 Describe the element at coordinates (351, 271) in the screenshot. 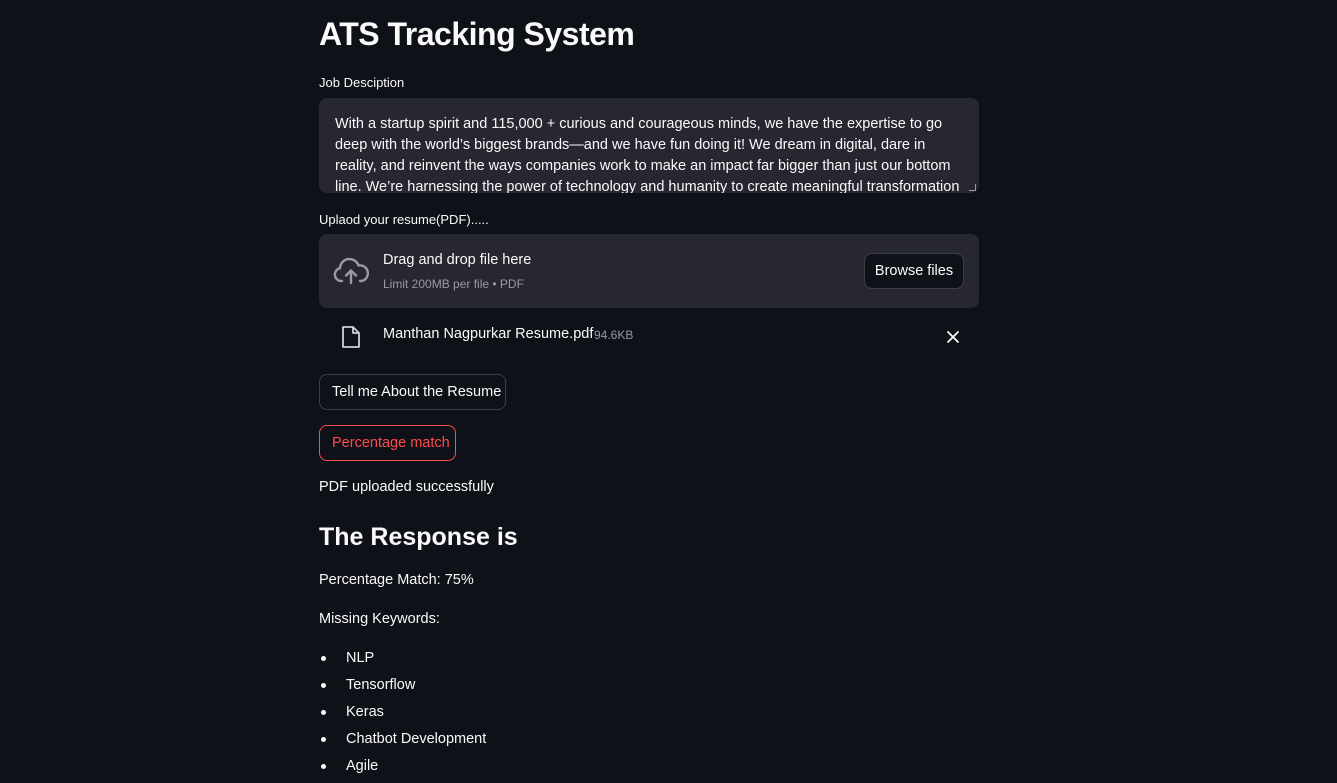

I see `cloud-upload-icon` at that location.